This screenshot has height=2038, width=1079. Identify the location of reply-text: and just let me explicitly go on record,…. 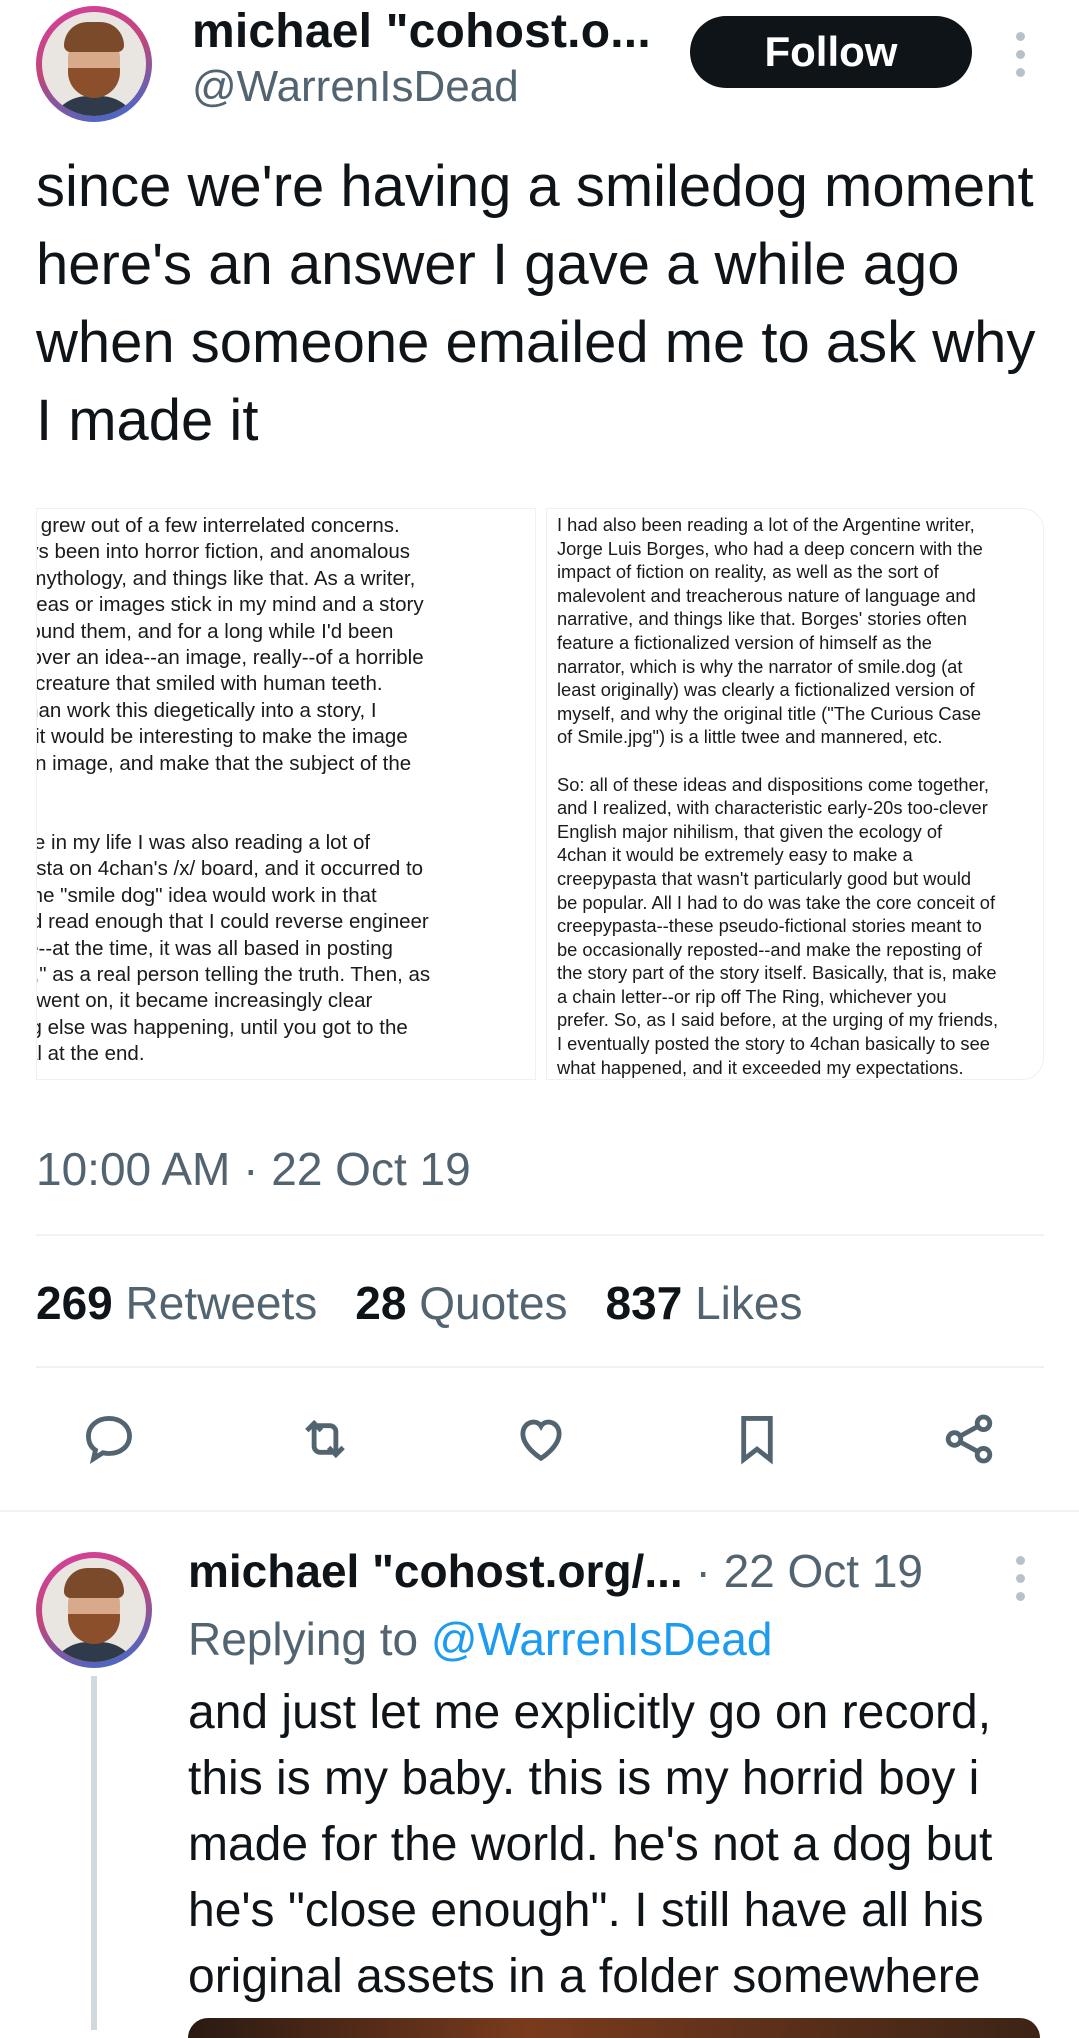
(590, 1844).